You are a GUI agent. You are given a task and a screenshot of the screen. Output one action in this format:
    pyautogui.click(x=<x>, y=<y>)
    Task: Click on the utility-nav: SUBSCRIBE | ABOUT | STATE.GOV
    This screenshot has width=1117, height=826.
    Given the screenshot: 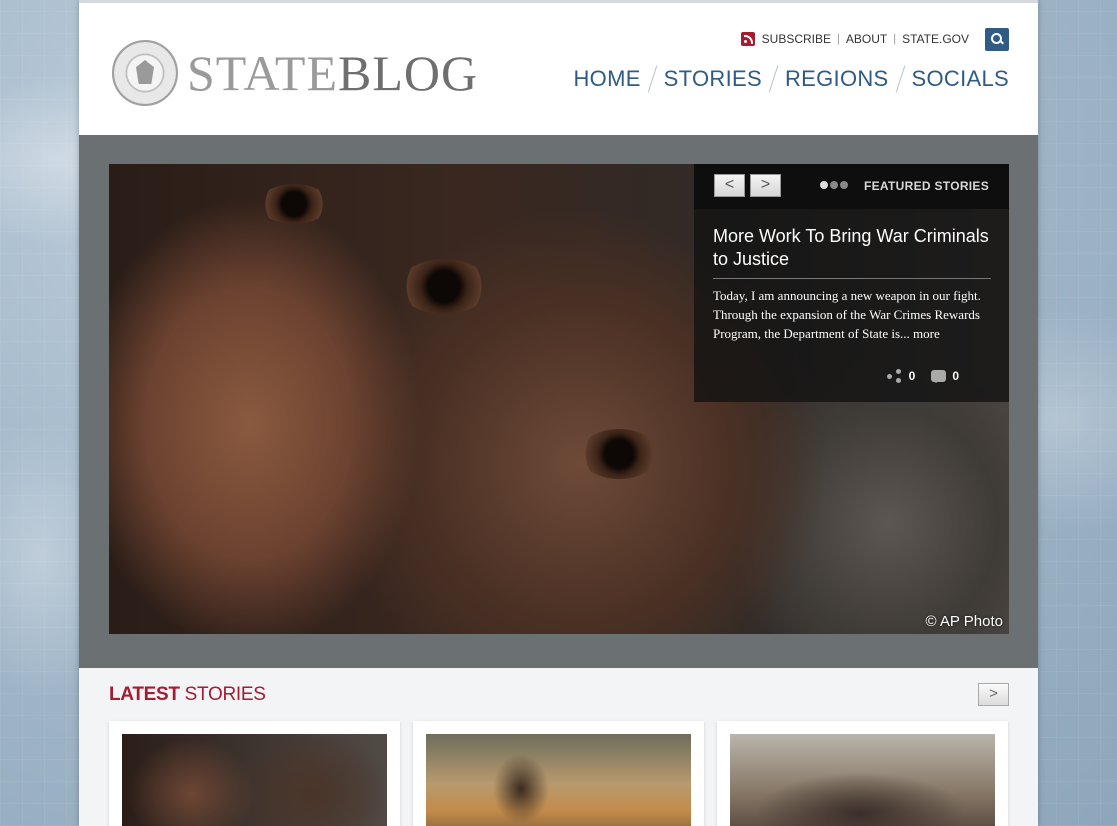 What is the action you would take?
    pyautogui.click(x=854, y=39)
    